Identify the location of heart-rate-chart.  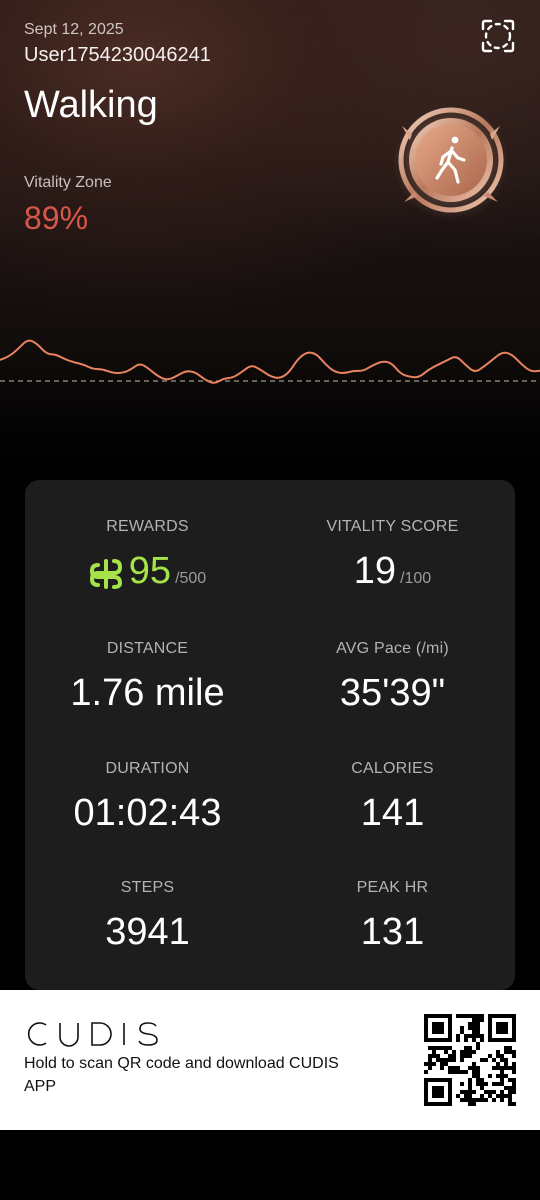
(270, 361).